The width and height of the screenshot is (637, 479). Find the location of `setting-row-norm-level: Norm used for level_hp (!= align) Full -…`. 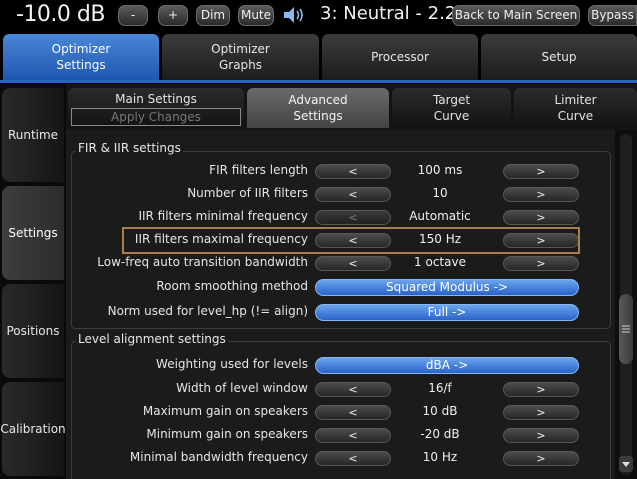

setting-row-norm-level: Norm used for level_hp (!= align) Full -… is located at coordinates (340, 312).